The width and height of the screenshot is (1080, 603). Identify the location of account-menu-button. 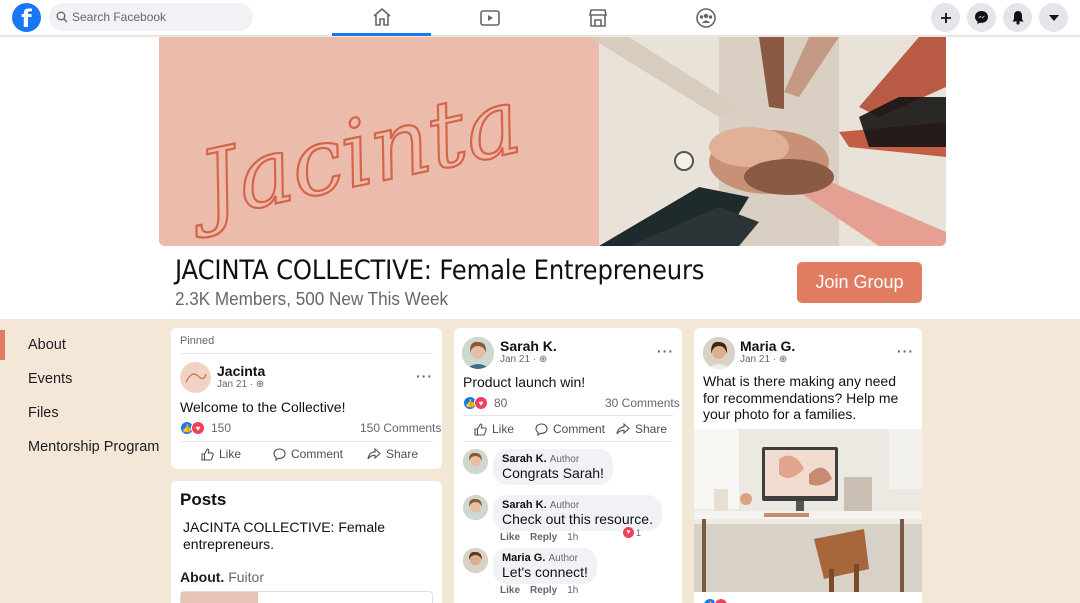
(1053, 17).